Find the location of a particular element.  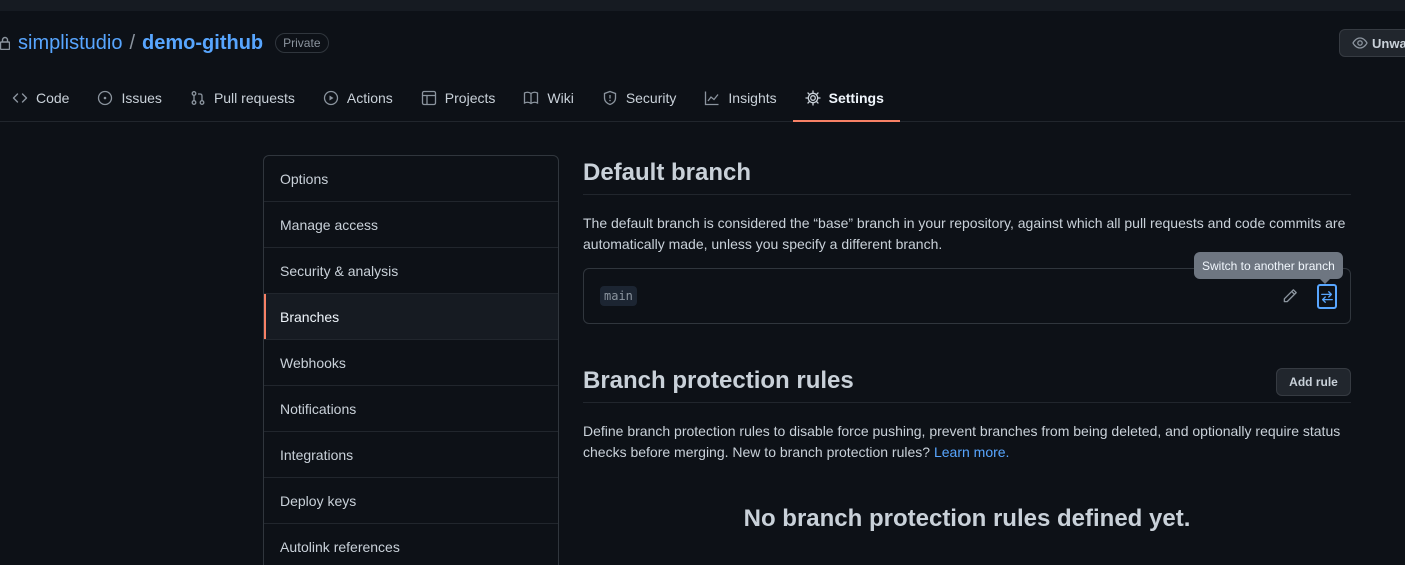

default-branch-heading: Default branch is located at coordinates (967, 175).